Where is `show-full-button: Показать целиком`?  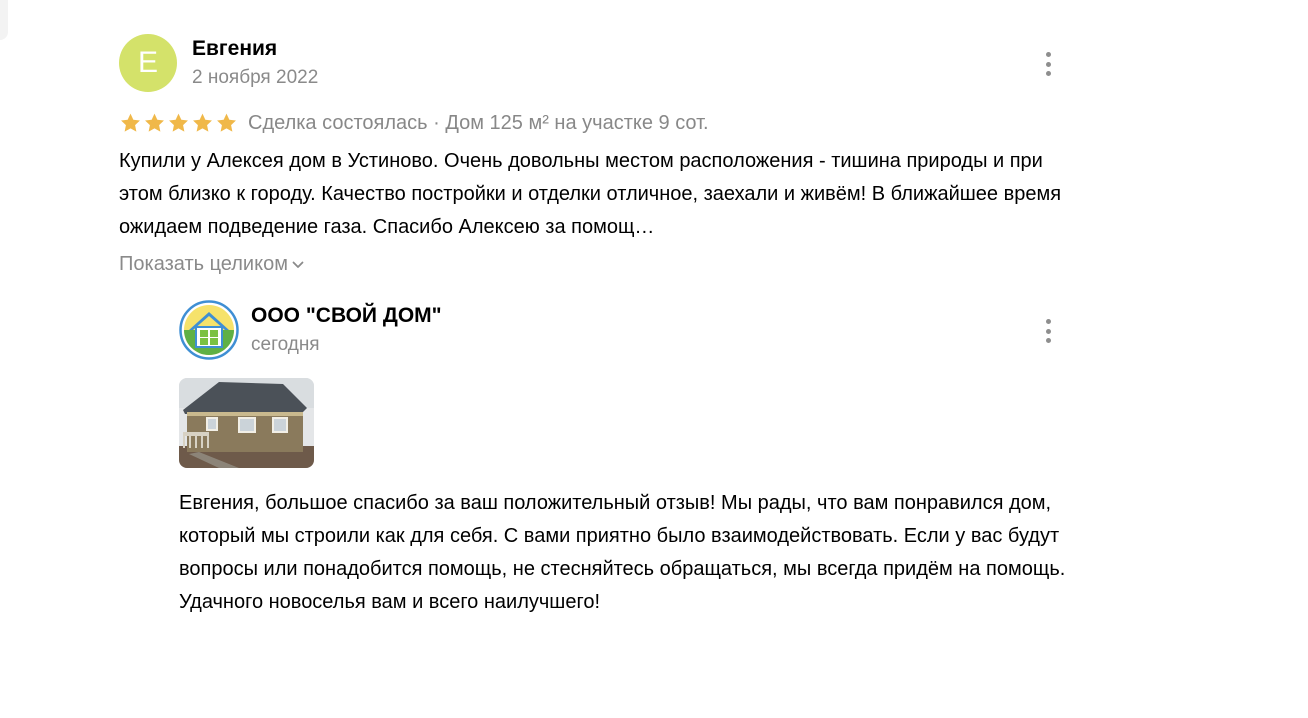
show-full-button: Показать целиком is located at coordinates (211, 264).